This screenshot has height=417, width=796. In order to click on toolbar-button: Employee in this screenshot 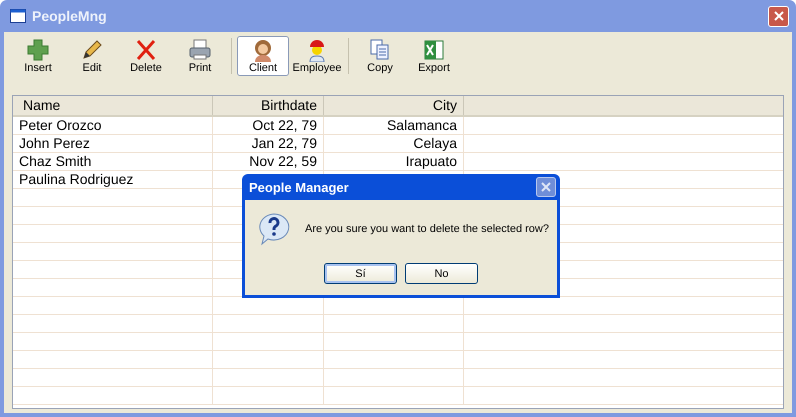, I will do `click(317, 56)`.